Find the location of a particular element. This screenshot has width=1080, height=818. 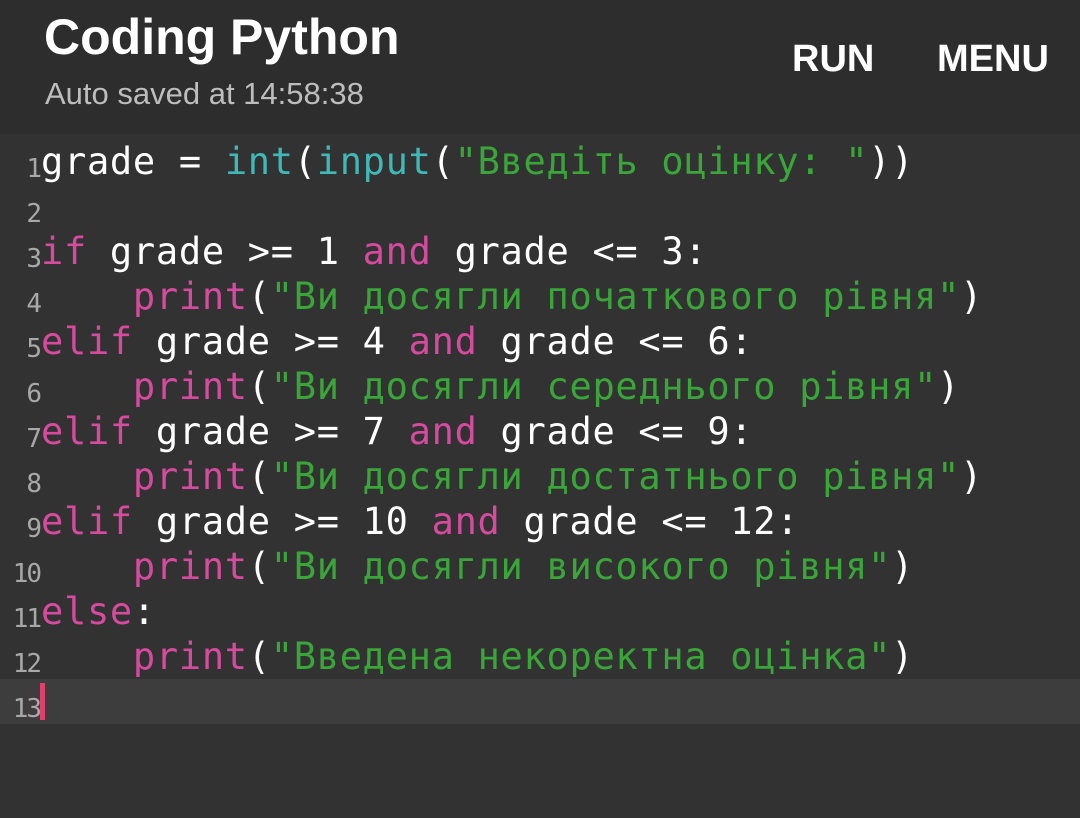

code-text: grade = int(input("Введіть оцінку: ")) is located at coordinates (477, 161).